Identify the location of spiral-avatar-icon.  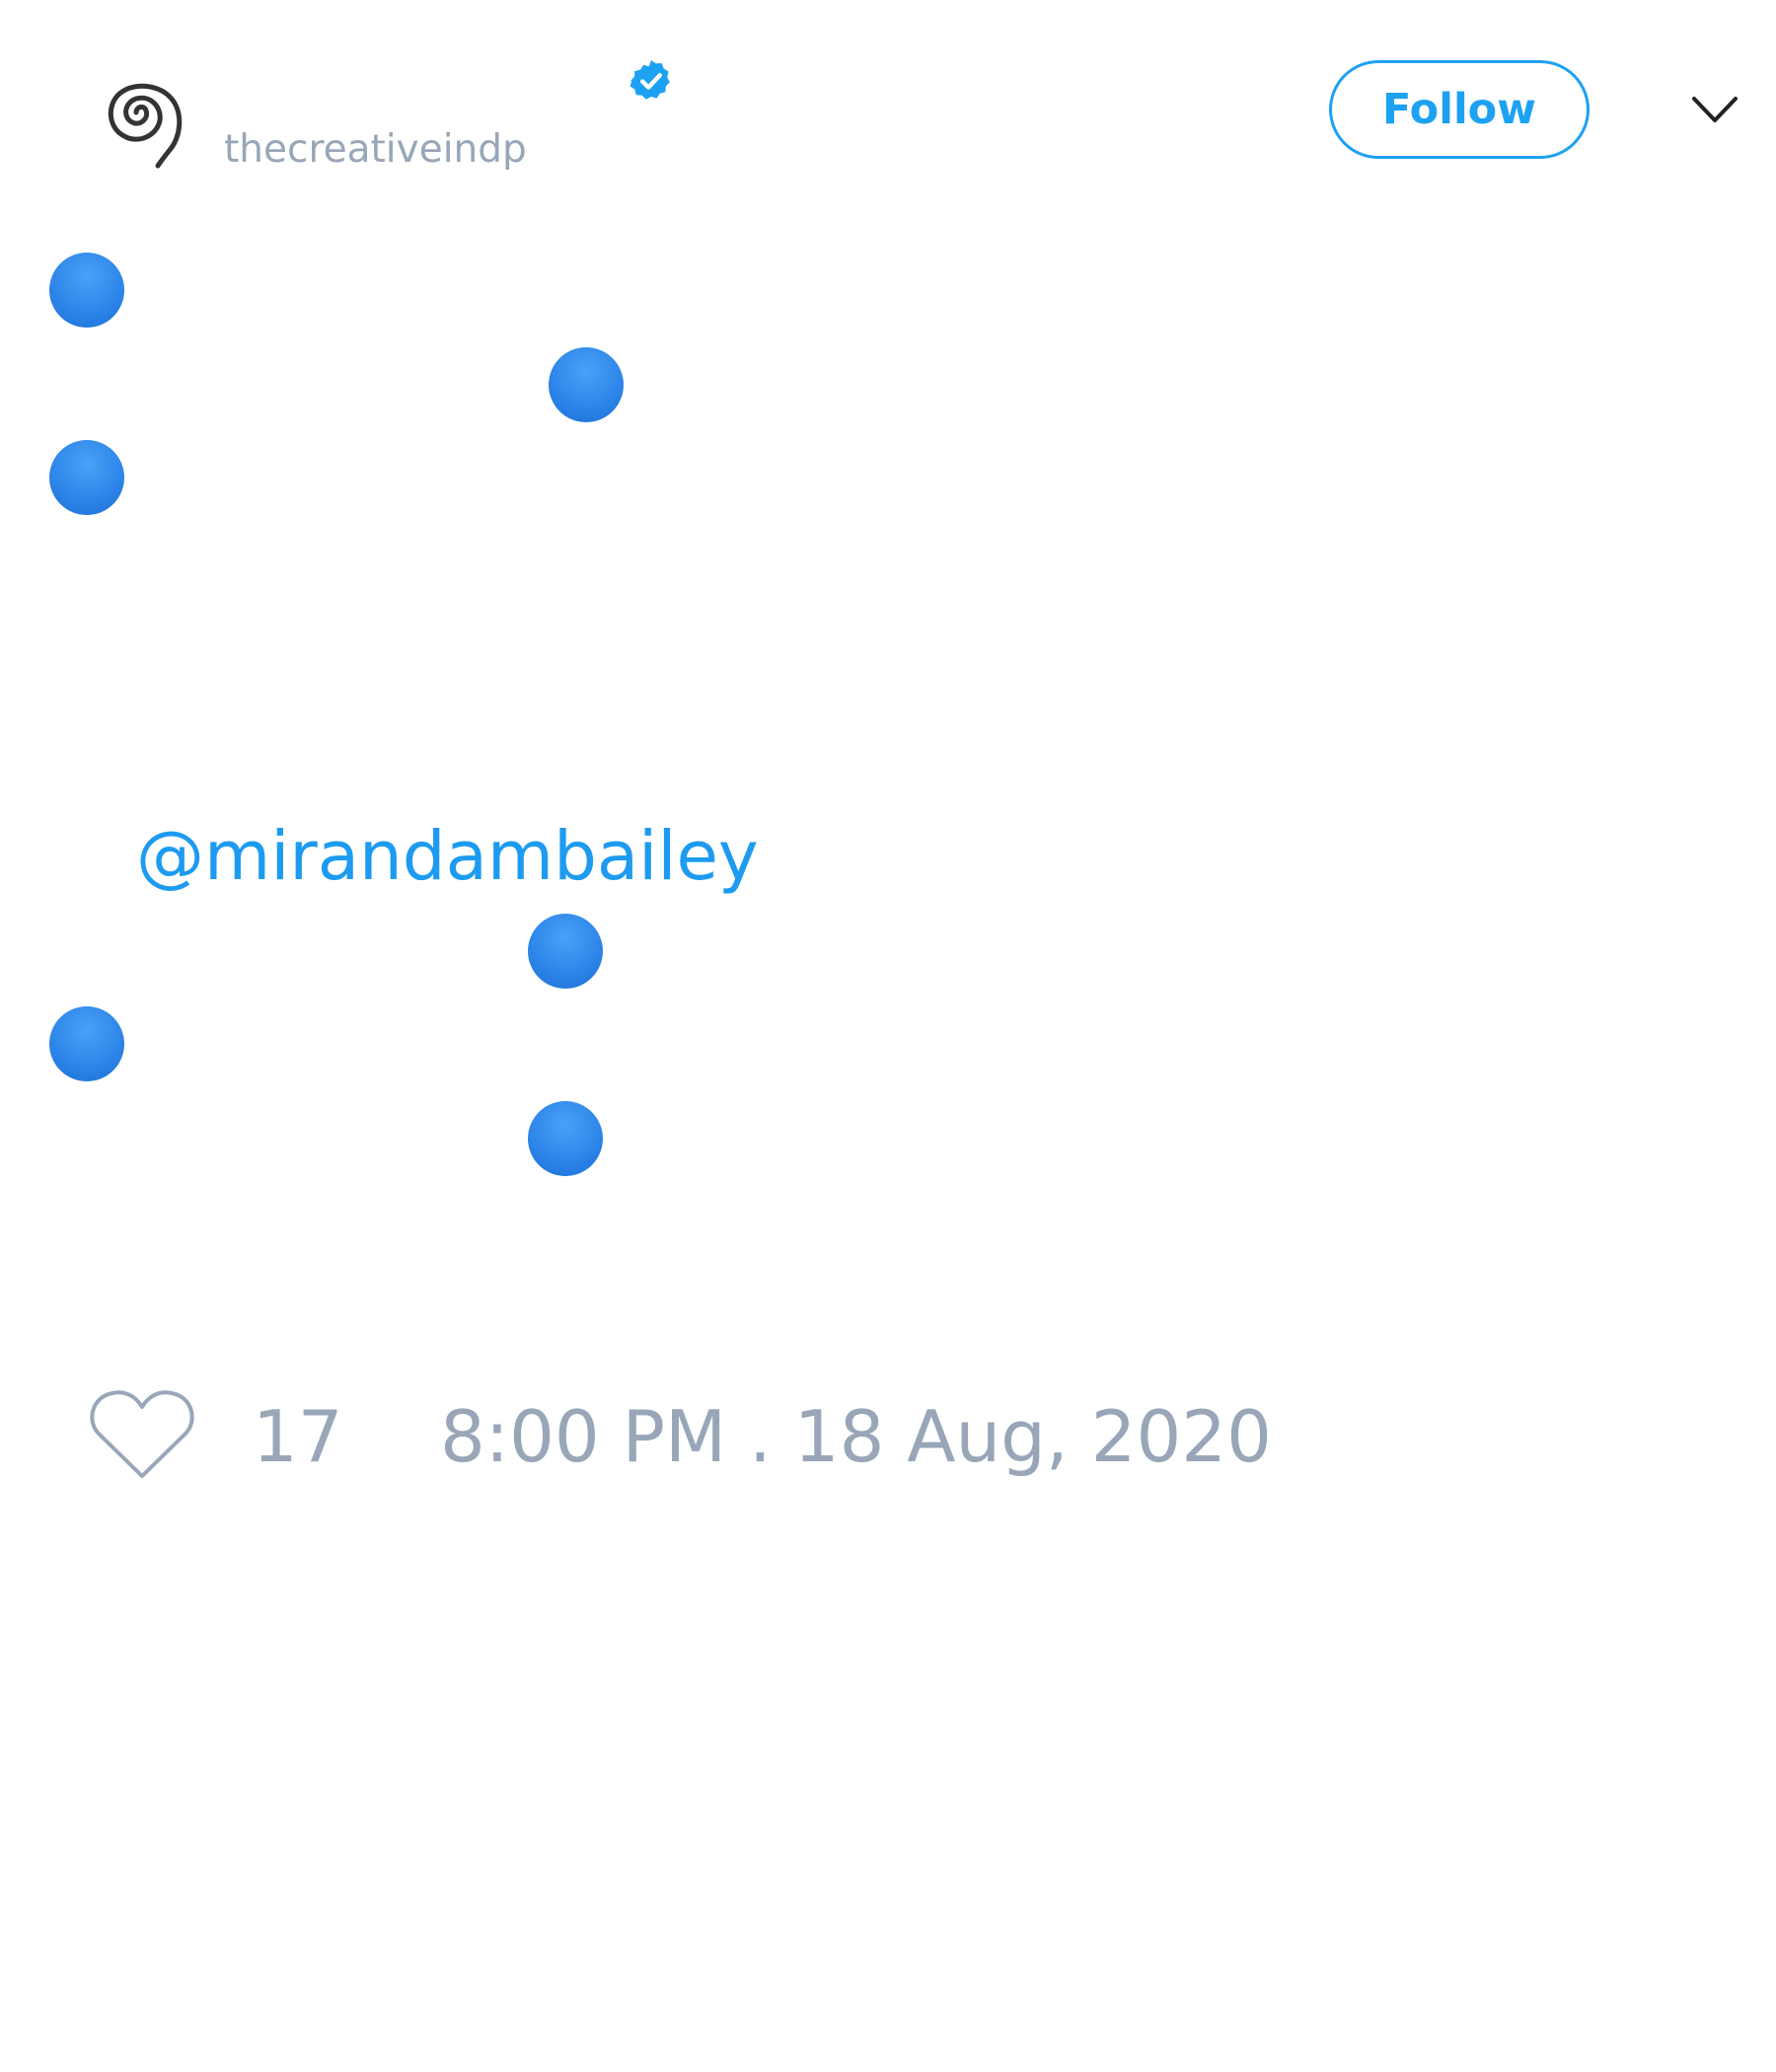
(145, 126).